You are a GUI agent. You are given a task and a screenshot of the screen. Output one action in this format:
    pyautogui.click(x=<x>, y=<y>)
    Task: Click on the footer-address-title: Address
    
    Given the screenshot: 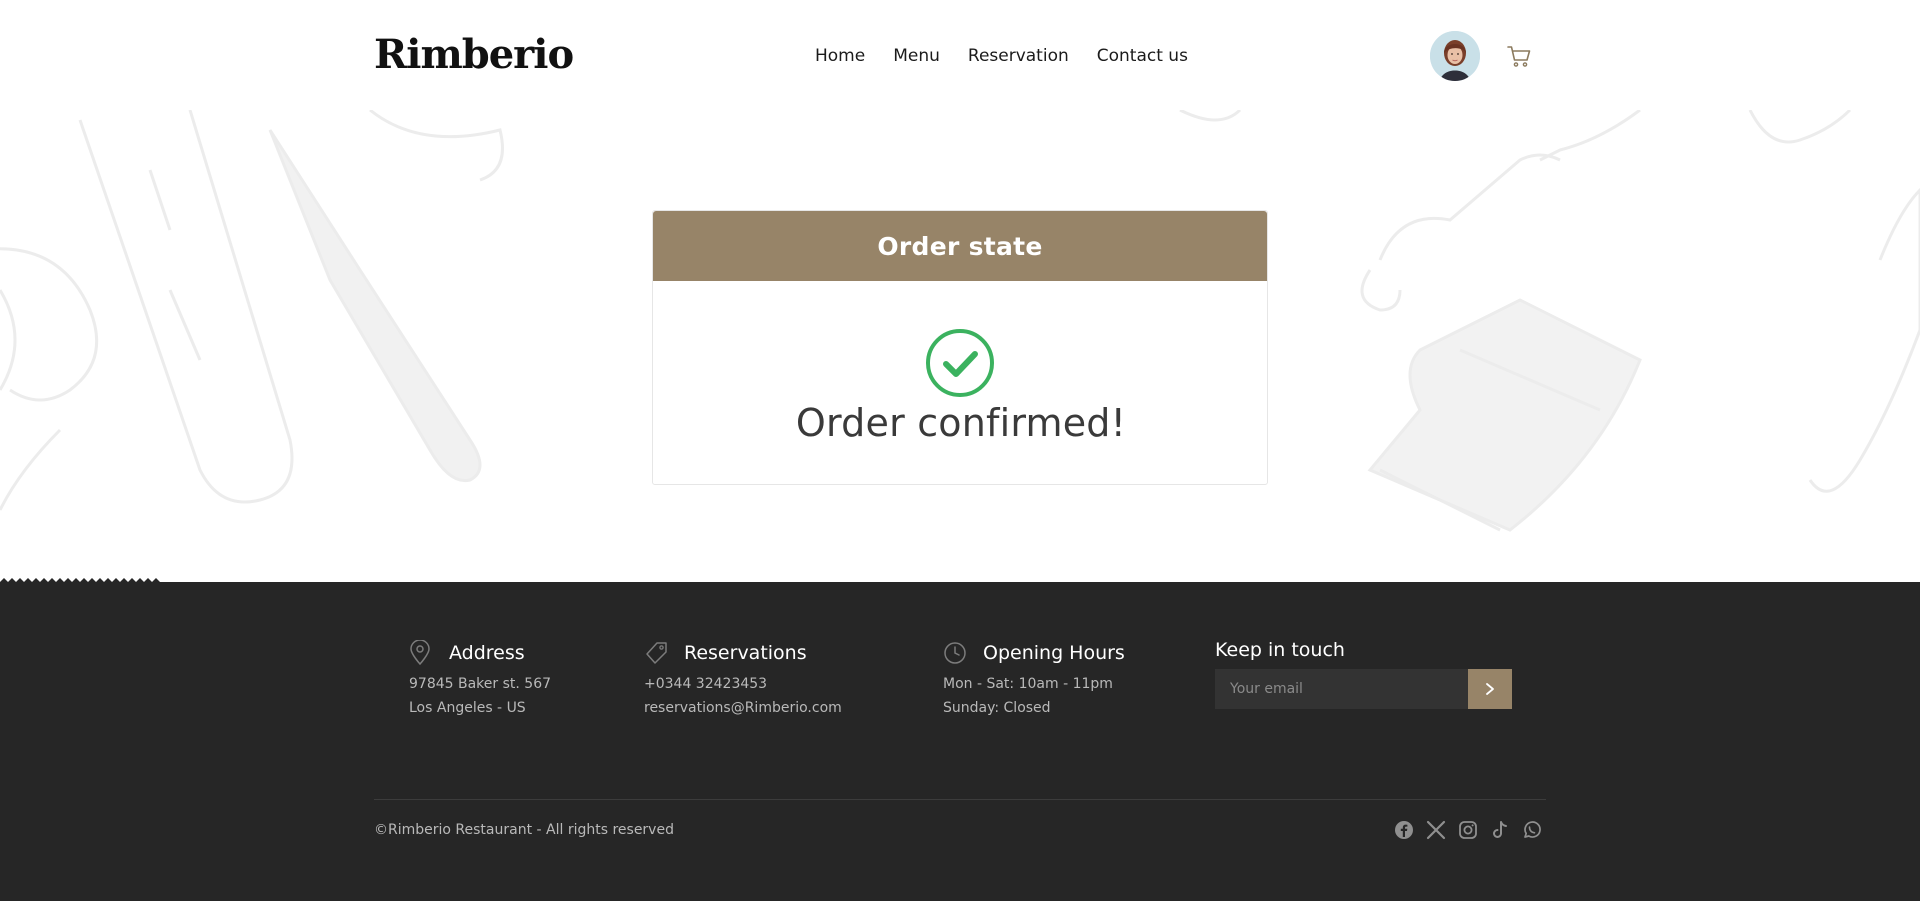 What is the action you would take?
    pyautogui.click(x=487, y=653)
    